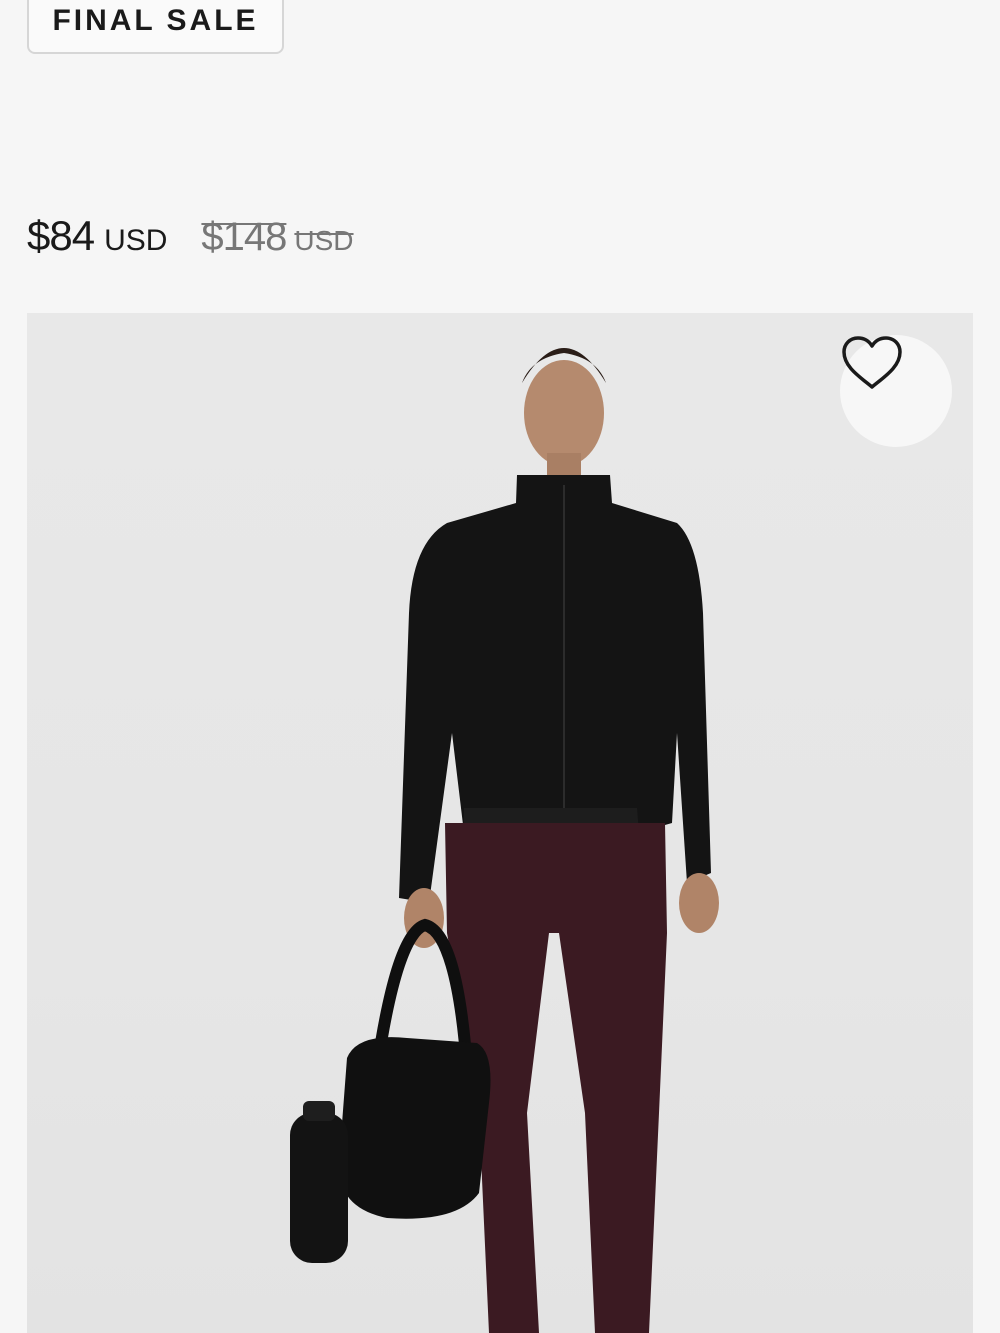 The height and width of the screenshot is (1333, 1000). What do you see at coordinates (414, 1128) in the screenshot?
I see `gym-bag` at bounding box center [414, 1128].